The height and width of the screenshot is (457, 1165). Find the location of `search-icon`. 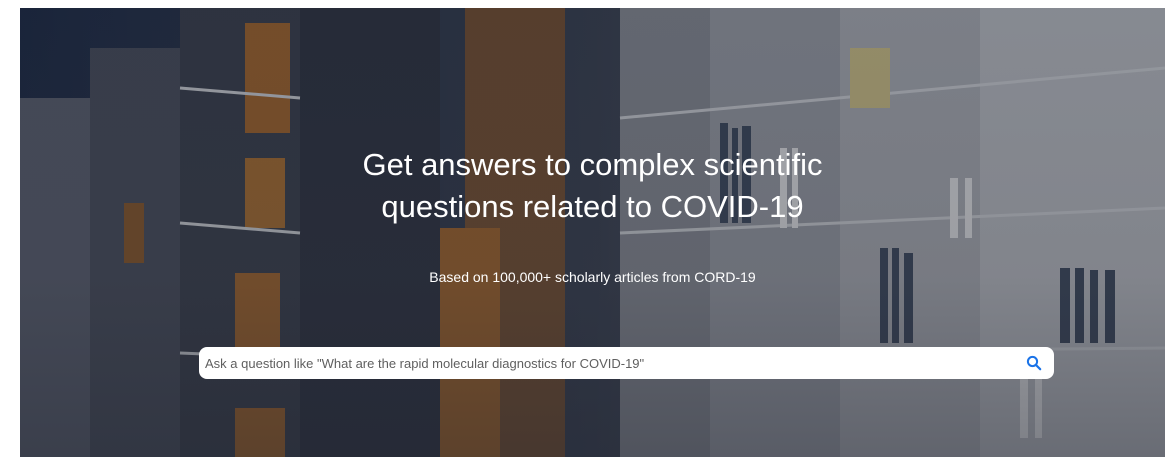

search-icon is located at coordinates (1034, 363).